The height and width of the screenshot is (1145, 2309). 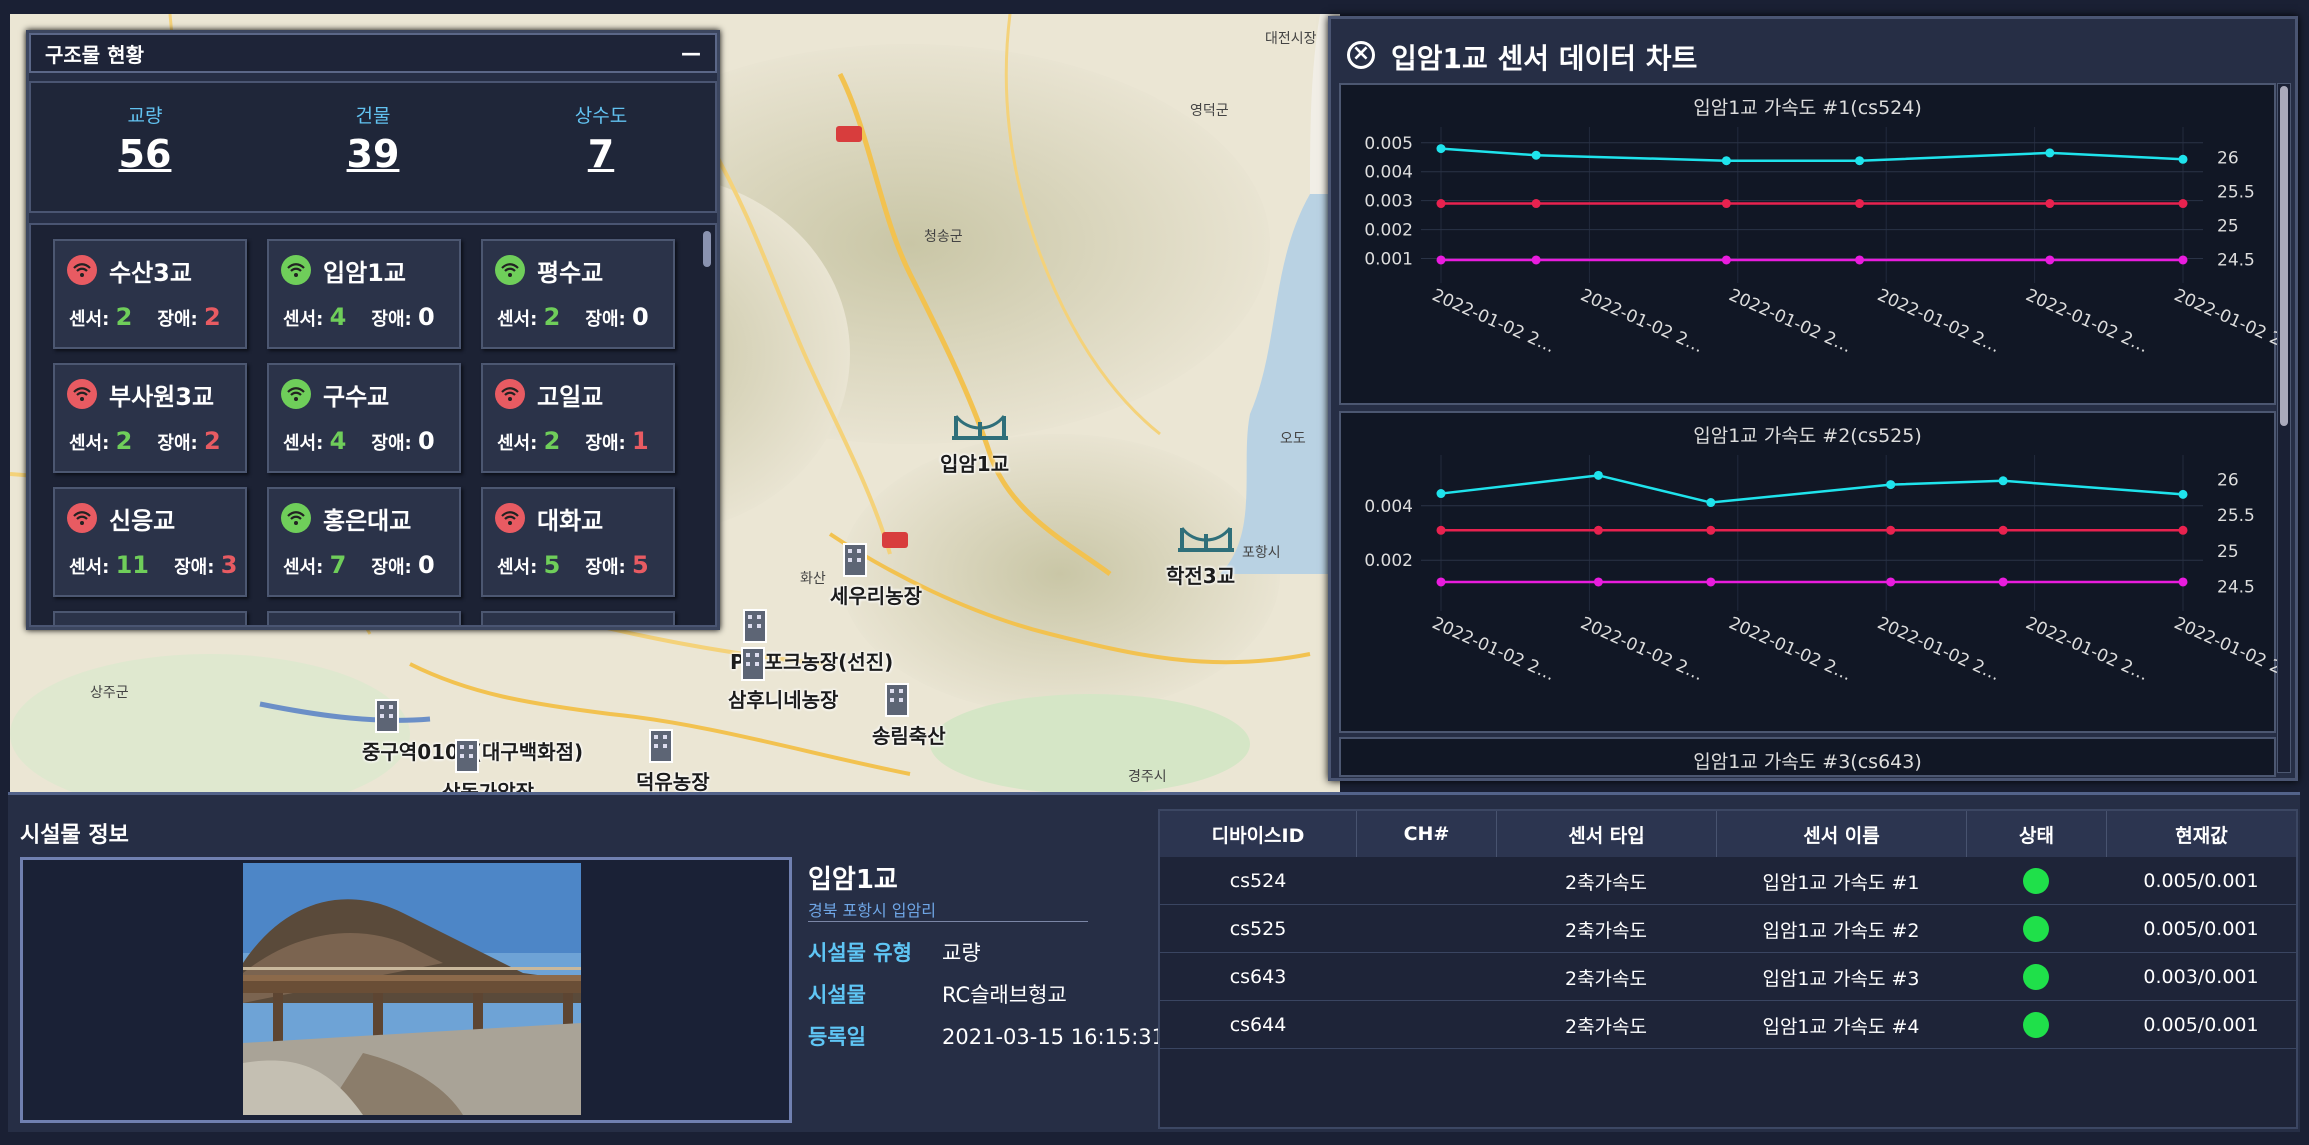 What do you see at coordinates (145, 154) in the screenshot?
I see `count-value: 56` at bounding box center [145, 154].